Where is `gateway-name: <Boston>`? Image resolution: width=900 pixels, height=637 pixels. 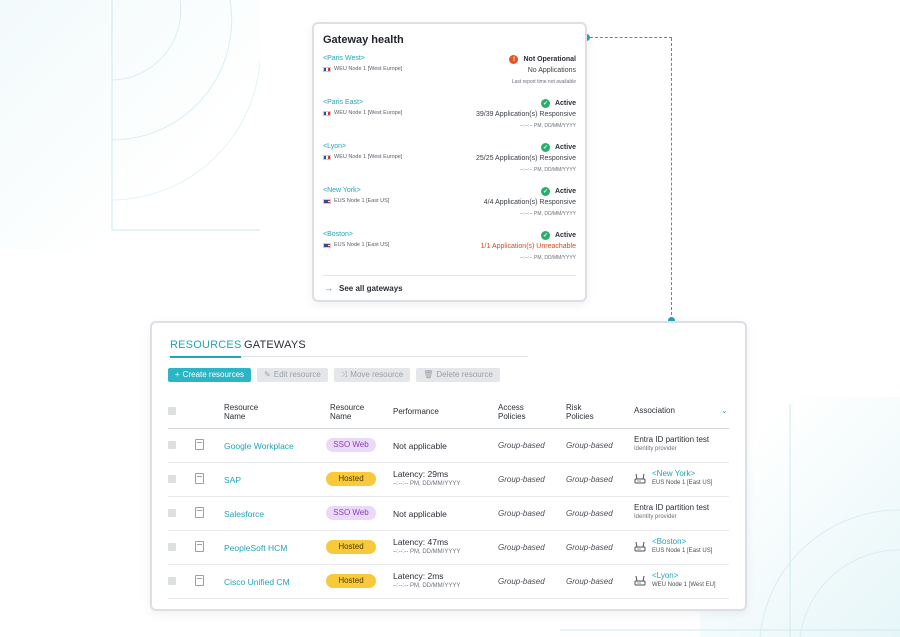 gateway-name: <Boston> is located at coordinates (338, 234).